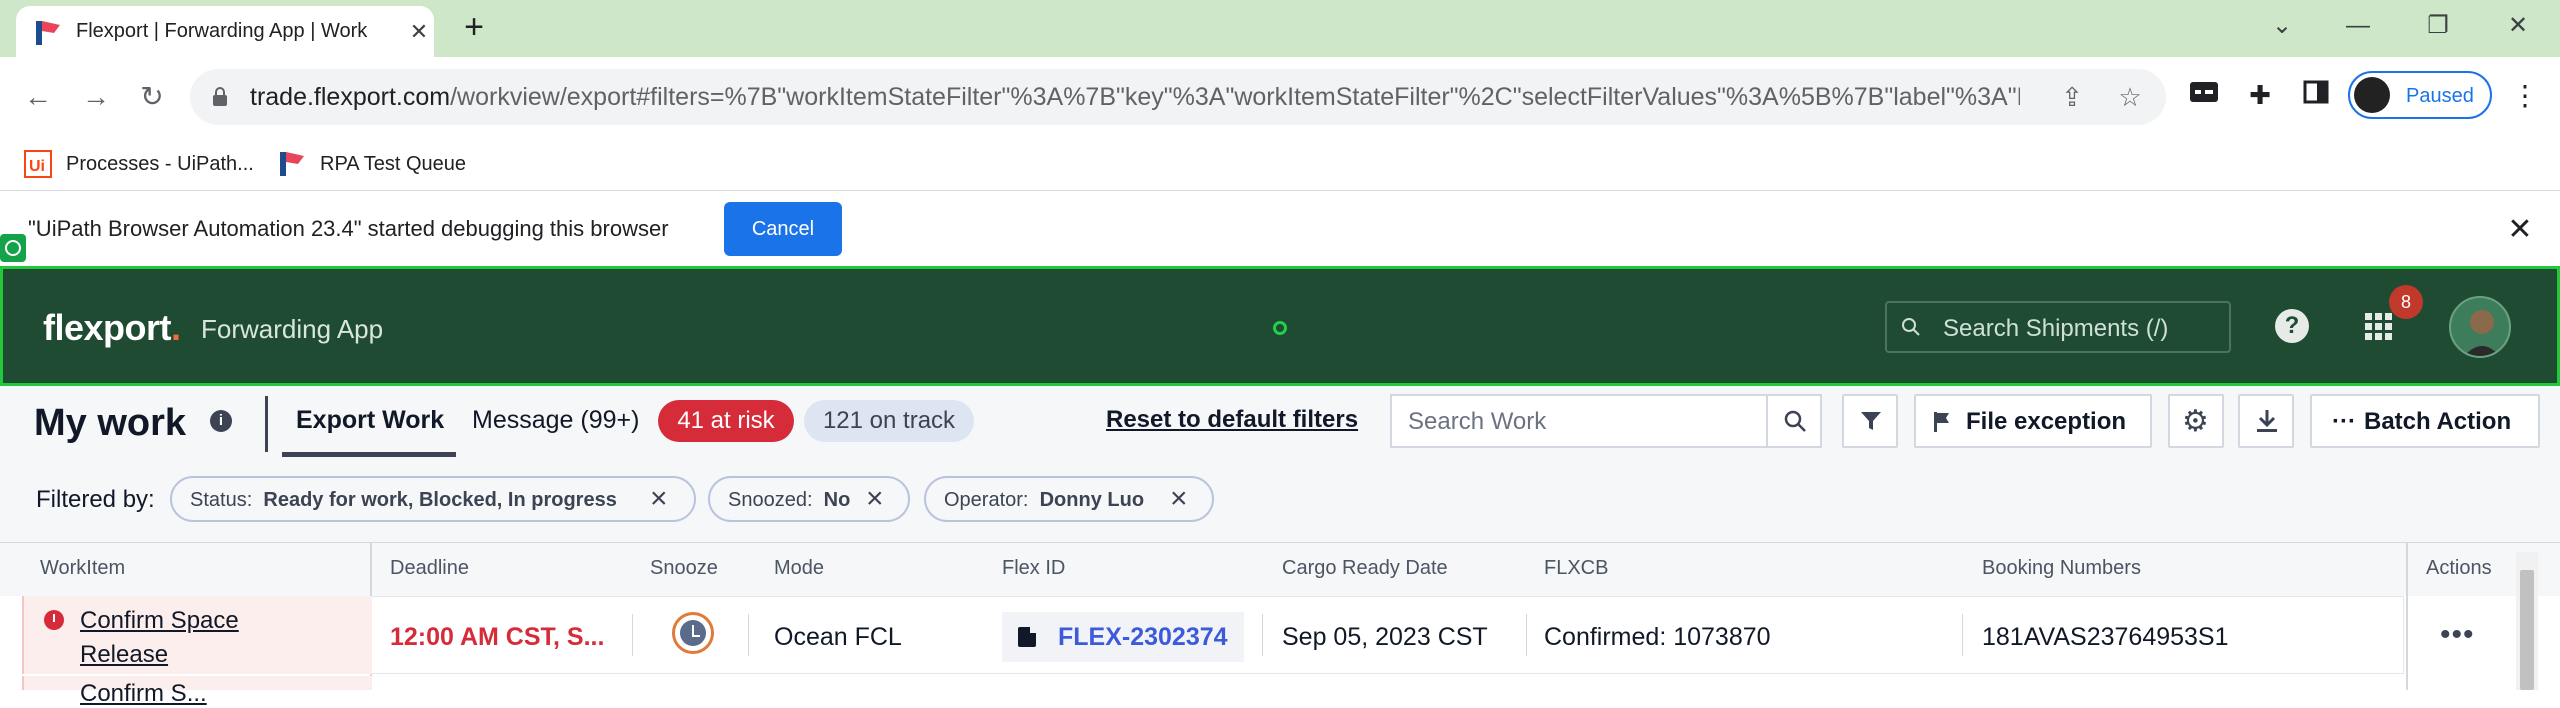 This screenshot has width=2560, height=708. I want to click on filter-button, so click(1870, 421).